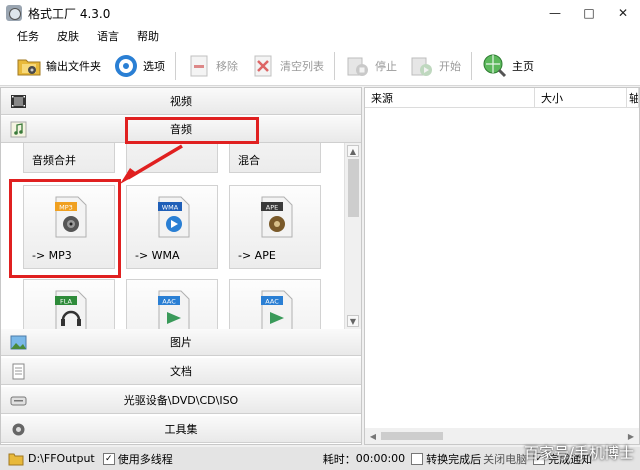  Describe the element at coordinates (65, 228) in the screenshot. I see `highlight-mp3-tile` at that location.